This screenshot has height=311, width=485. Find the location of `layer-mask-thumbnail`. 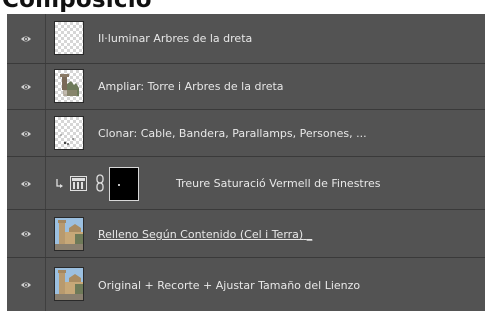

layer-mask-thumbnail is located at coordinates (124, 184).